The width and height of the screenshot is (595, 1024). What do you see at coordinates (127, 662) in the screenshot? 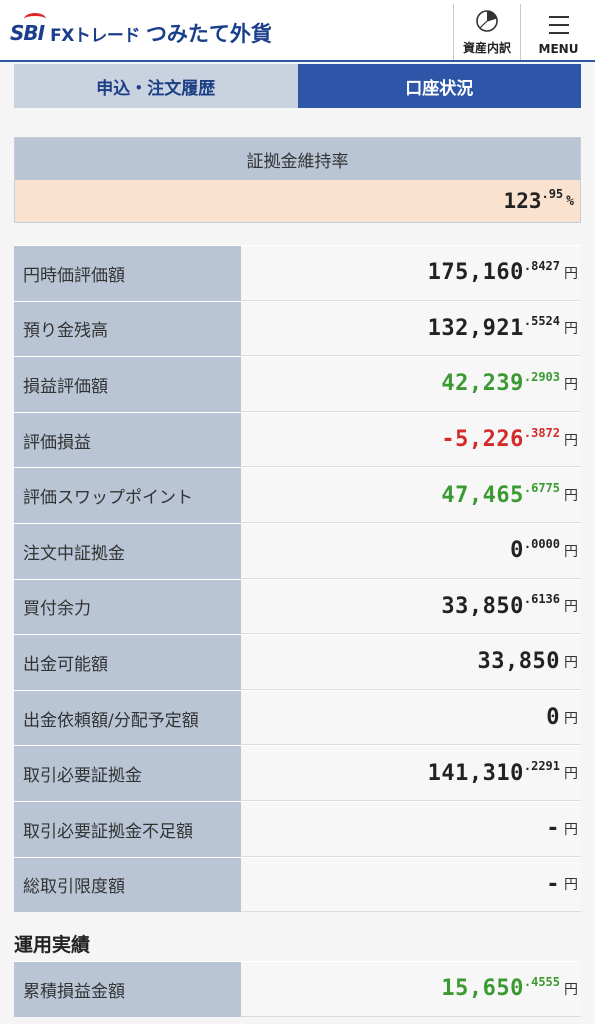
I see `row-label: 出金可能額` at bounding box center [127, 662].